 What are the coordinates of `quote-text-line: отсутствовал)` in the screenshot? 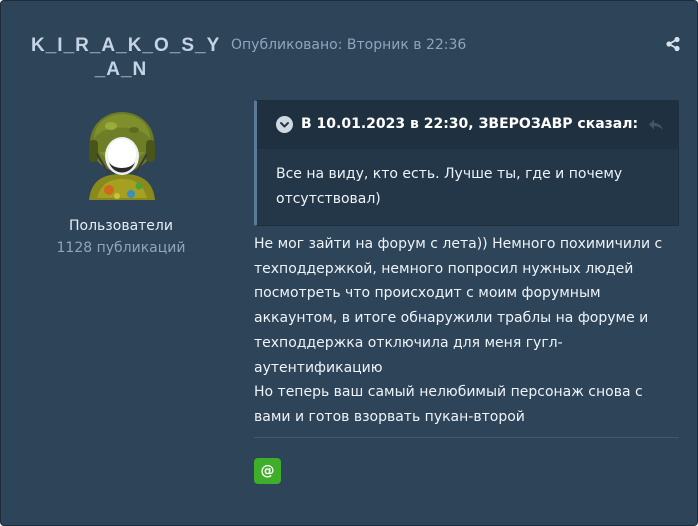 It's located at (328, 199).